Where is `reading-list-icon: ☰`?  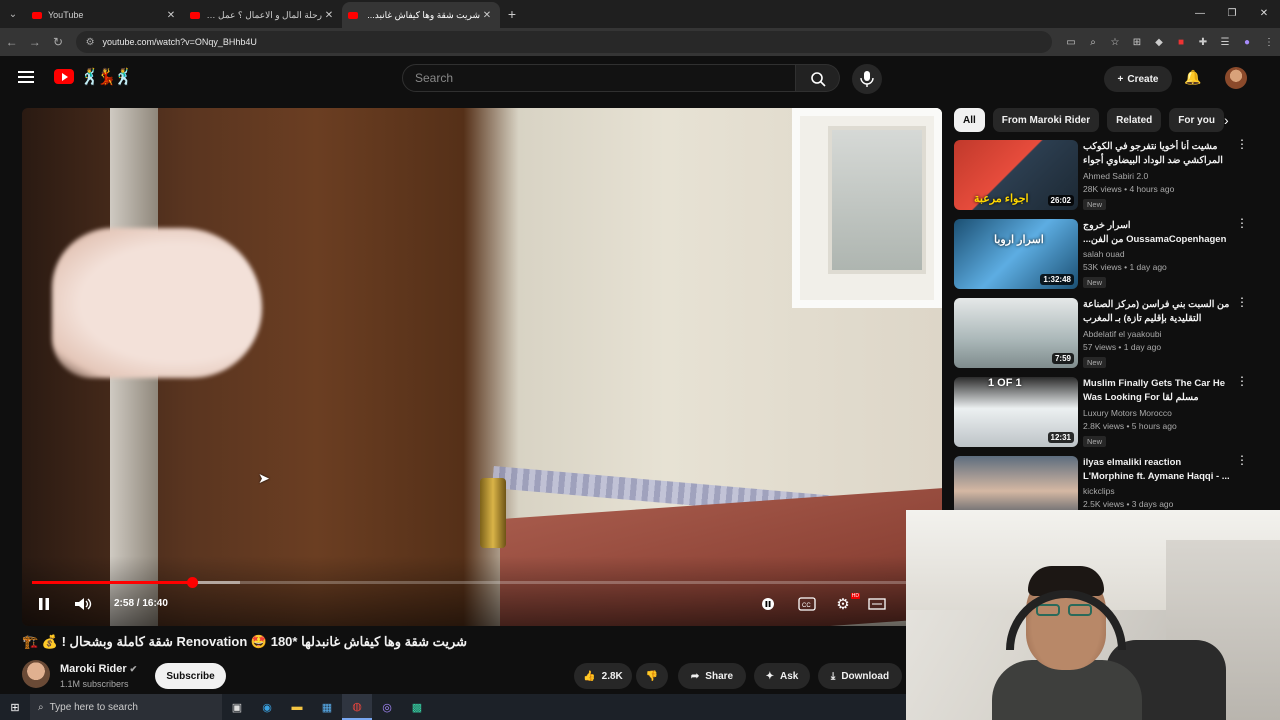
reading-list-icon: ☰ is located at coordinates (1225, 42).